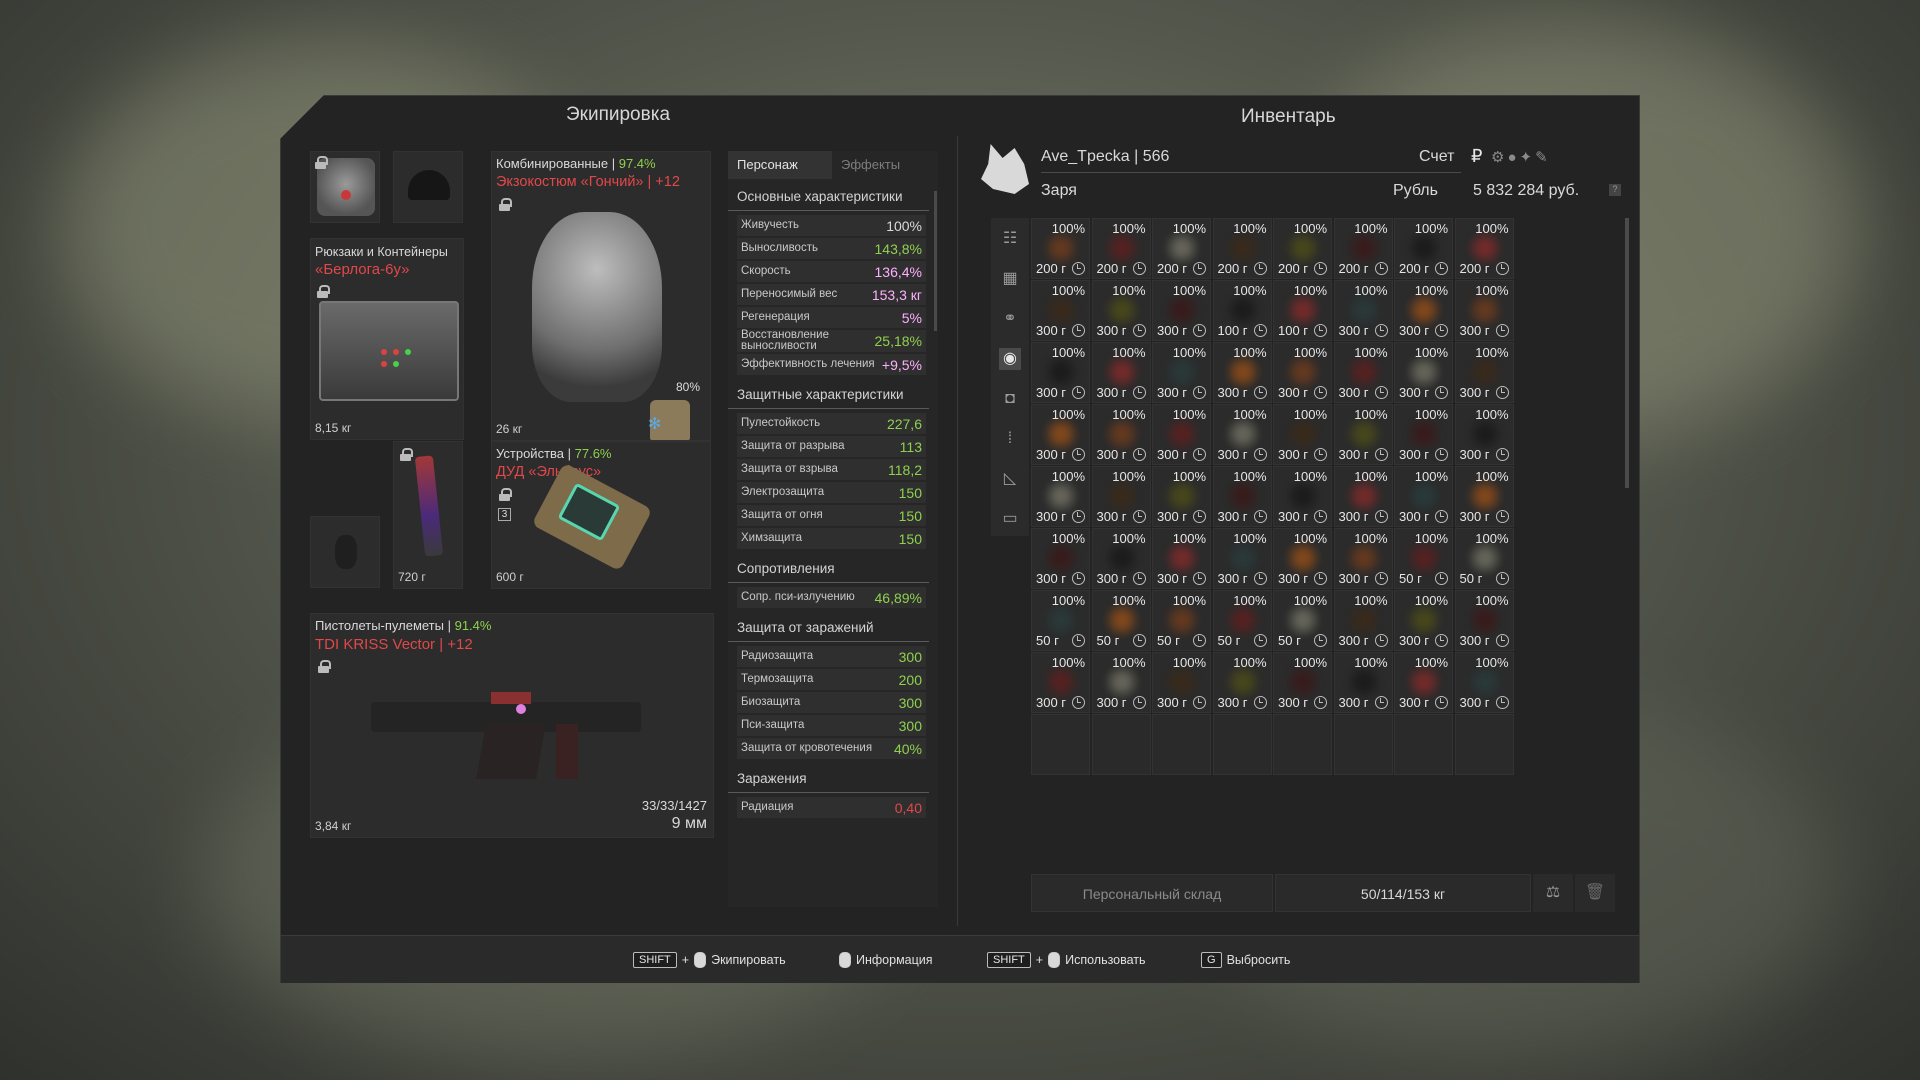  Describe the element at coordinates (884, 165) in the screenshot. I see `tab-effects: Эффекты` at that location.